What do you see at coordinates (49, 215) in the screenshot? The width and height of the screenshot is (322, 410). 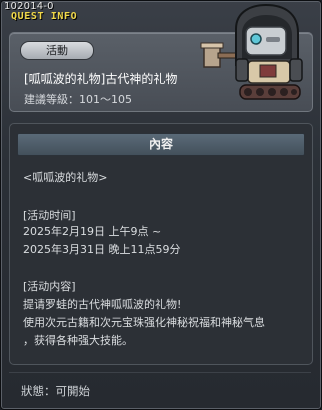 I see `content-line: [活动时间]` at bounding box center [49, 215].